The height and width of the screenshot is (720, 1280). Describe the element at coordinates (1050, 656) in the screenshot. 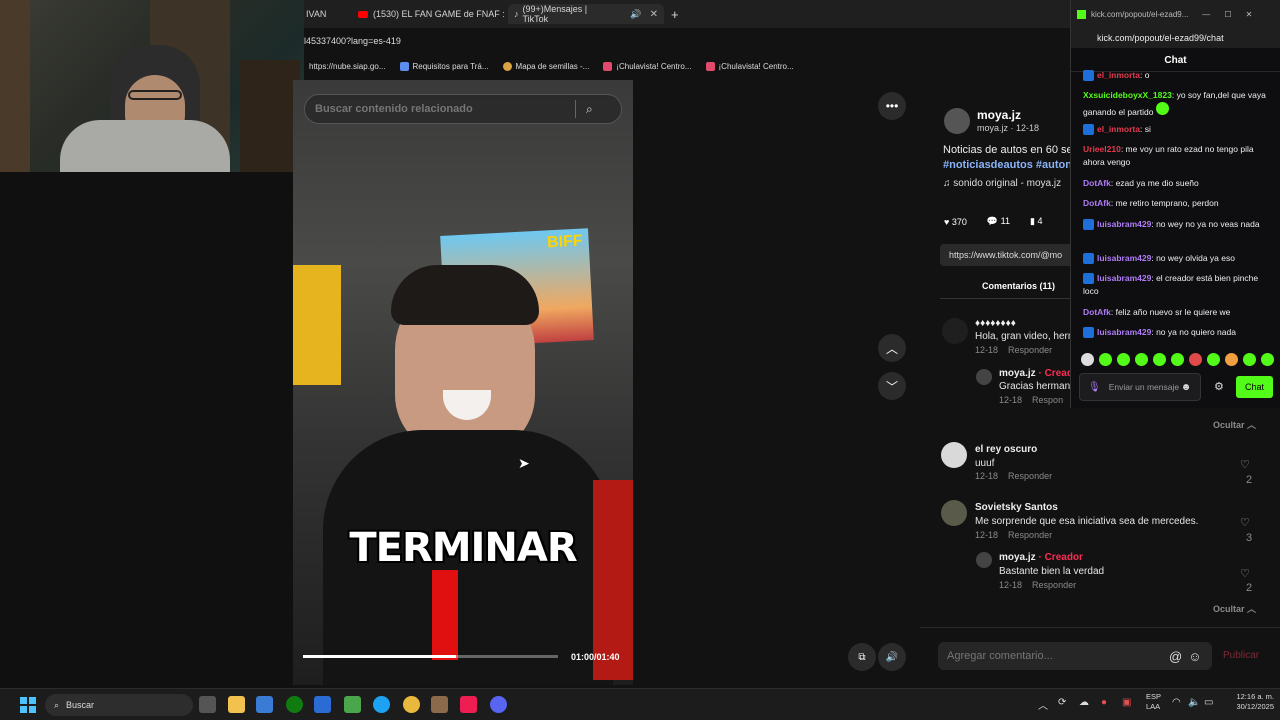

I see `comment-input` at that location.